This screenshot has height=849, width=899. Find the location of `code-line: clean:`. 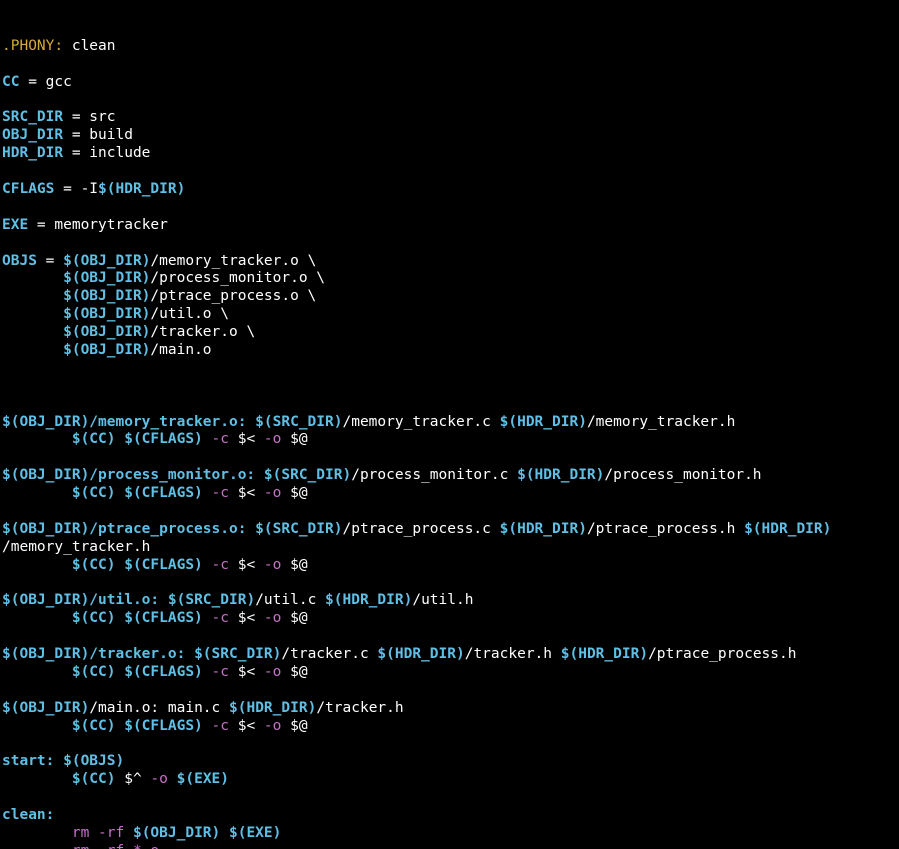

code-line: clean: is located at coordinates (450, 816).